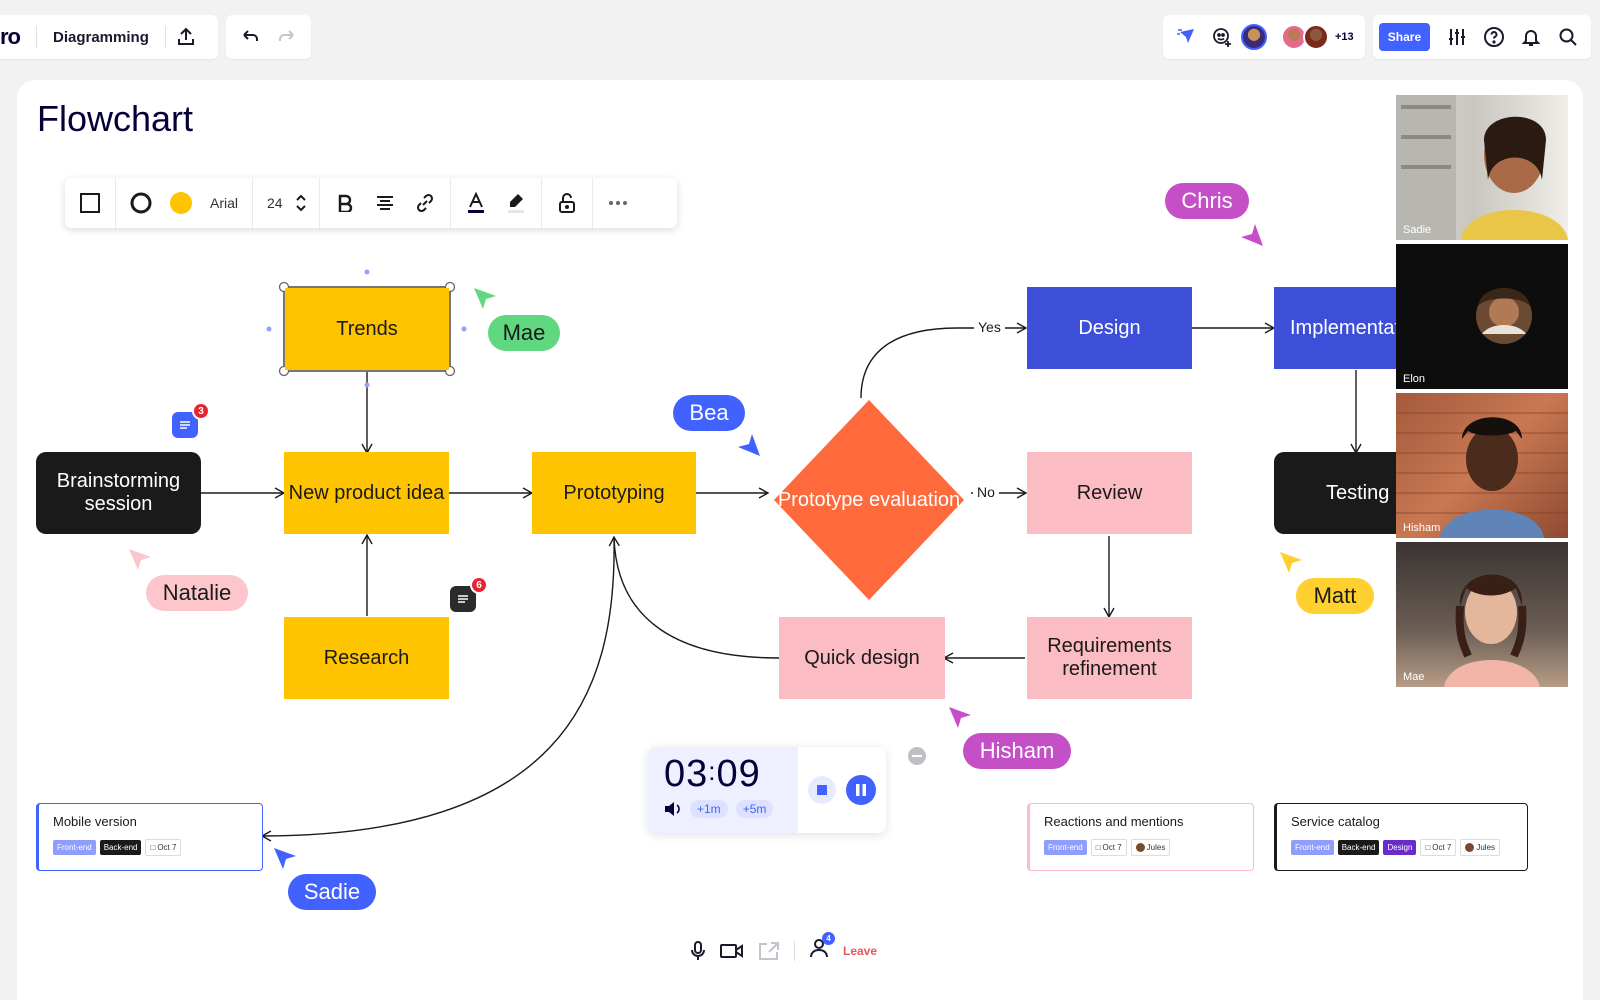  Describe the element at coordinates (828, 938) in the screenshot. I see `participants-count-badge: 4` at that location.